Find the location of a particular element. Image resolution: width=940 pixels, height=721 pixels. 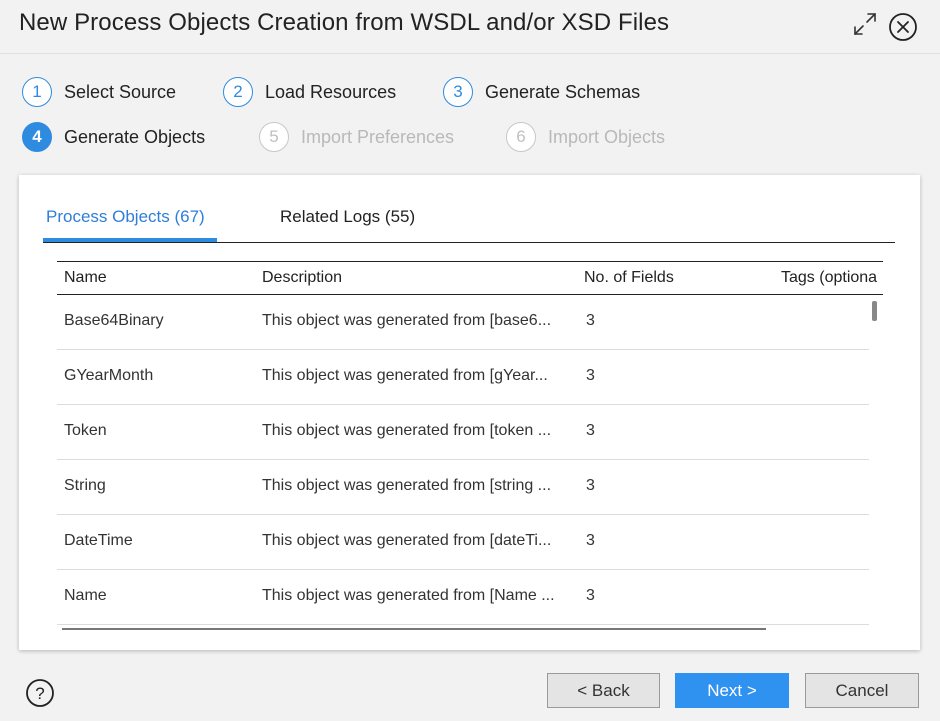

column-header-fields: No. of Fields is located at coordinates (629, 278).